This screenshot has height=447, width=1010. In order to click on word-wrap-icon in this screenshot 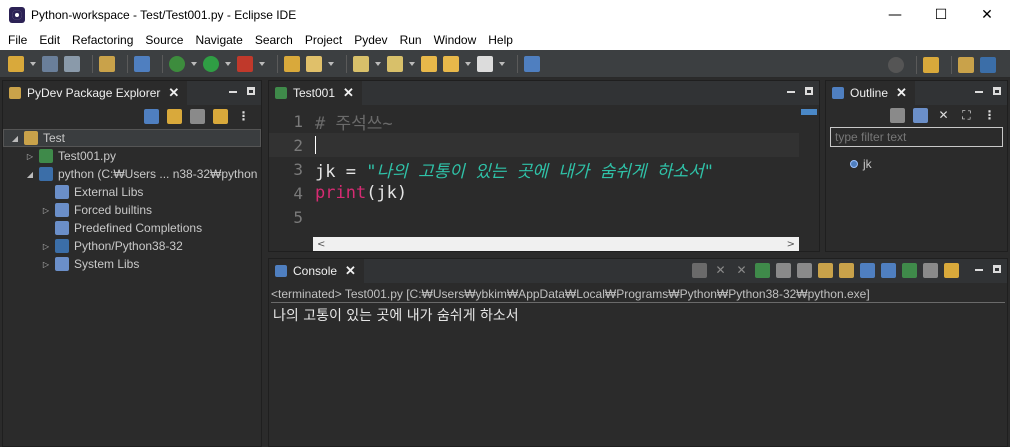, I will do `click(846, 270)`.